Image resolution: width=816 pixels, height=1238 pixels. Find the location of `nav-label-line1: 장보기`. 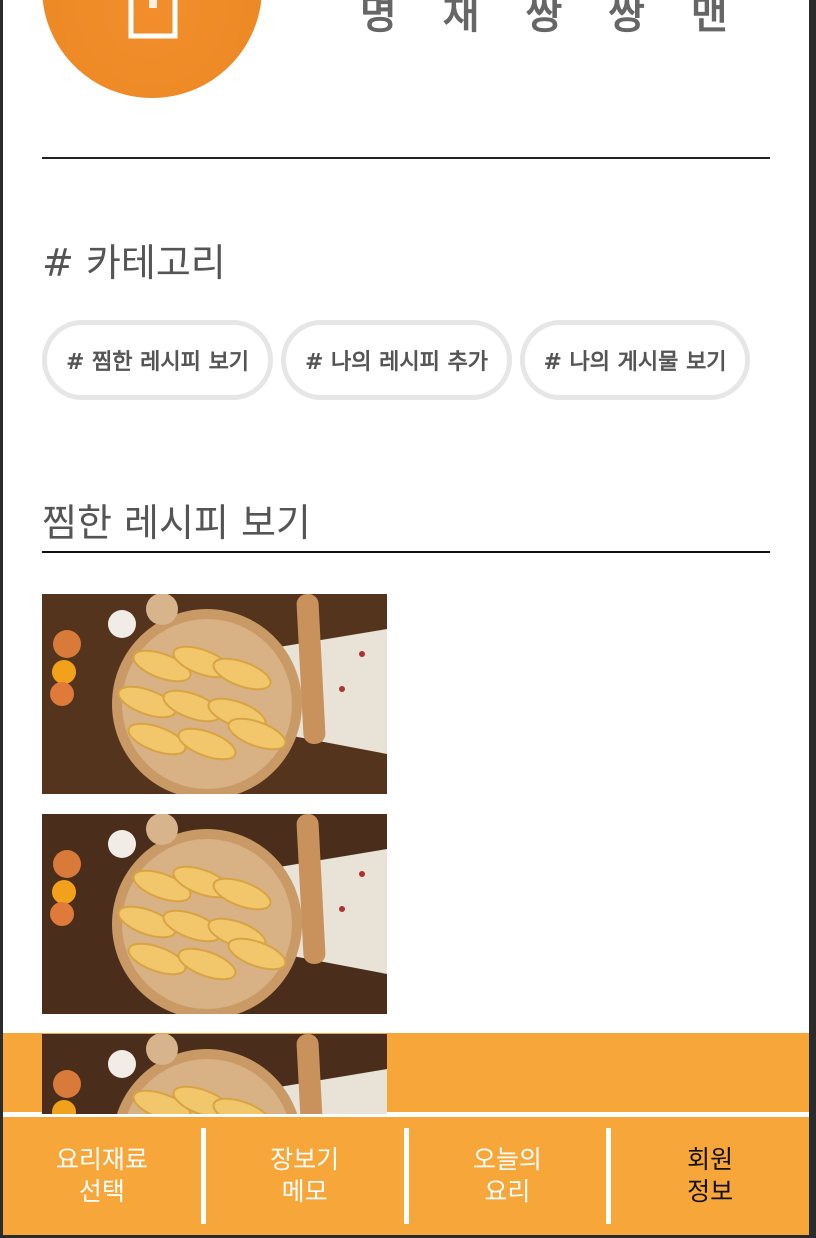

nav-label-line1: 장보기 is located at coordinates (305, 1159).